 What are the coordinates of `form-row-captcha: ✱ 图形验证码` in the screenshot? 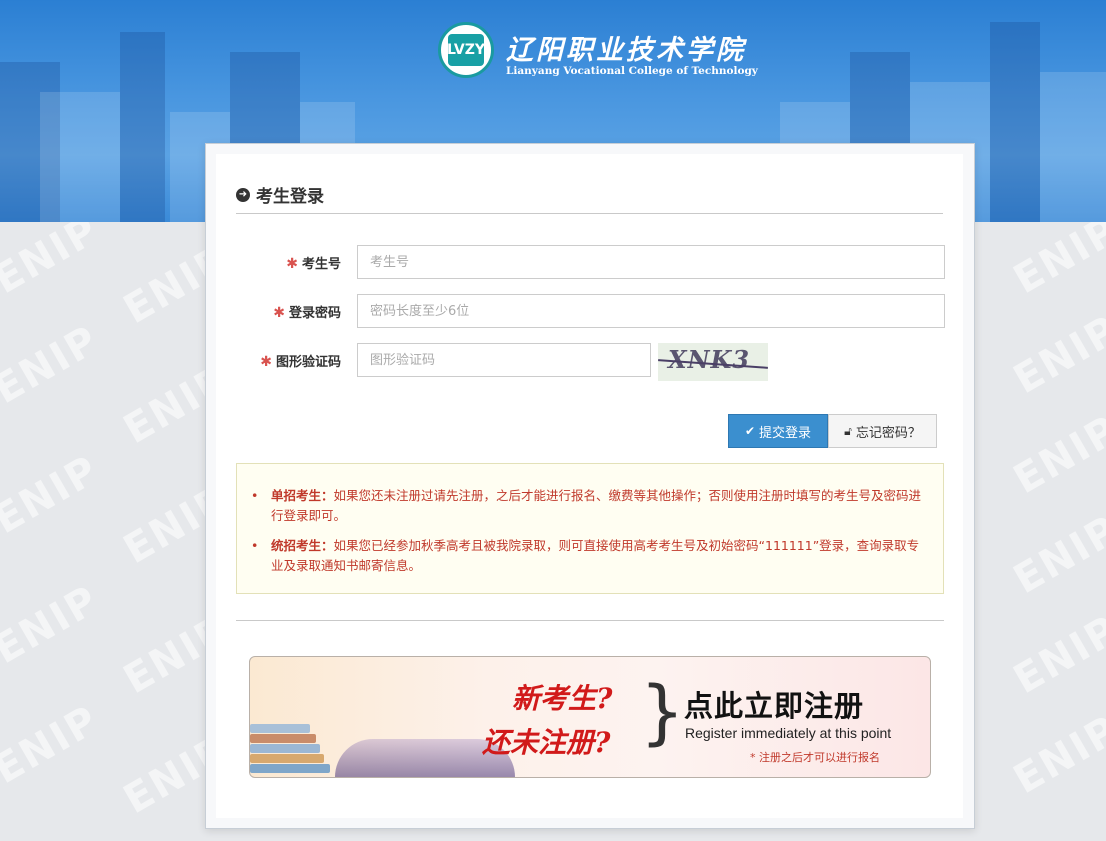 It's located at (589, 360).